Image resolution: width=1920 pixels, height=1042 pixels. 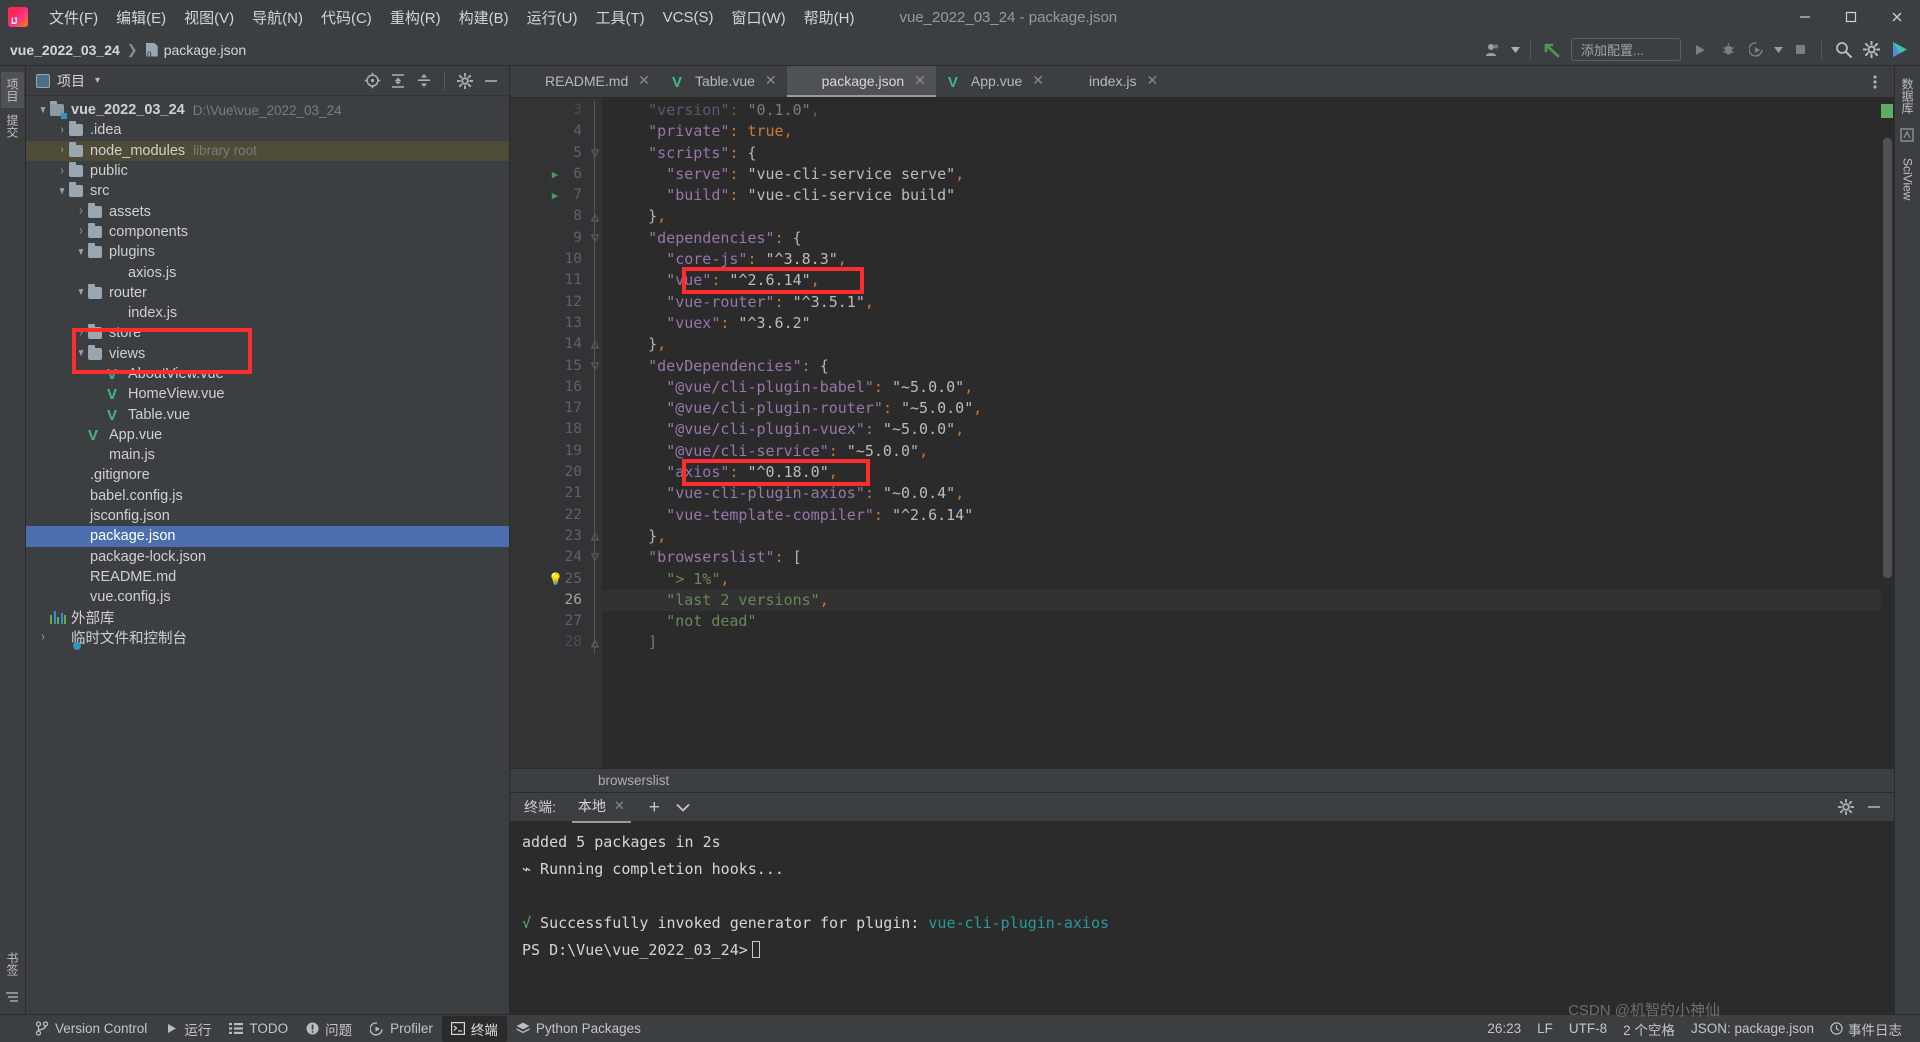 What do you see at coordinates (829, 17) in the screenshot?
I see `menu-help: 帮助(H)` at bounding box center [829, 17].